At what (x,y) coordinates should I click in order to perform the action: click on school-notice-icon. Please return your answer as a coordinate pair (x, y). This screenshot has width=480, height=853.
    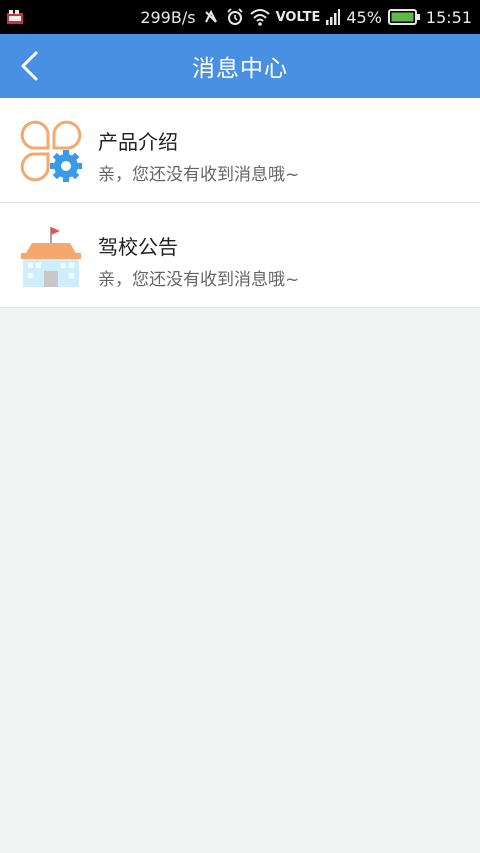
    Looking at the image, I should click on (51, 257).